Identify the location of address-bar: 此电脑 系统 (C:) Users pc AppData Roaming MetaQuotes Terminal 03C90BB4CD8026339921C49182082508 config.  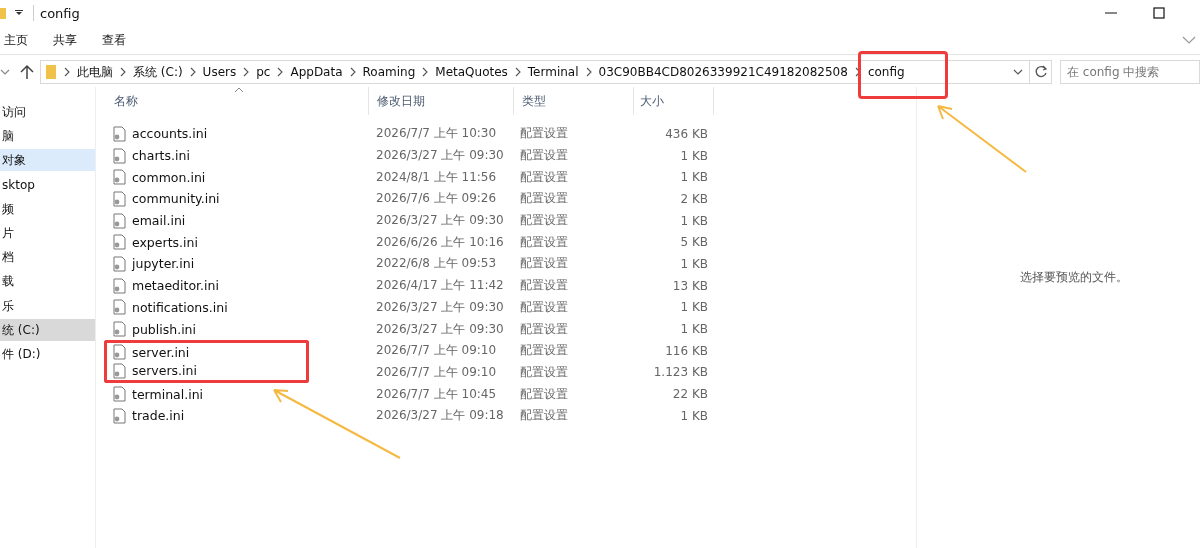
(535, 72).